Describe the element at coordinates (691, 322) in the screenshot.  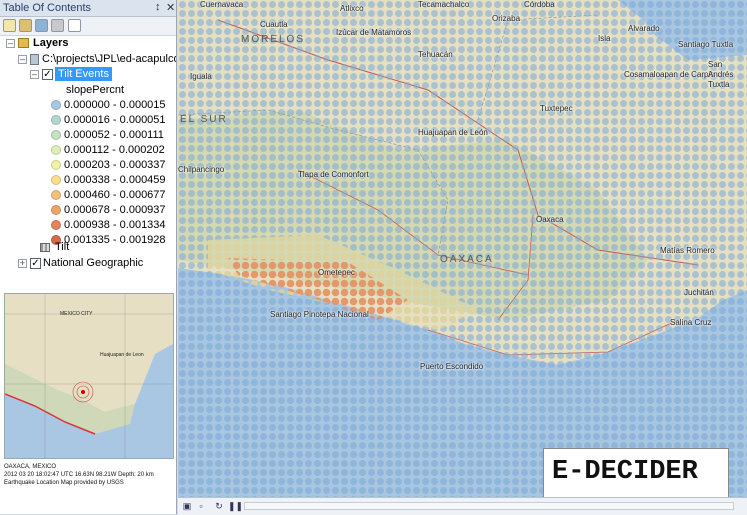
I see `city-label: Salina Cruz` at that location.